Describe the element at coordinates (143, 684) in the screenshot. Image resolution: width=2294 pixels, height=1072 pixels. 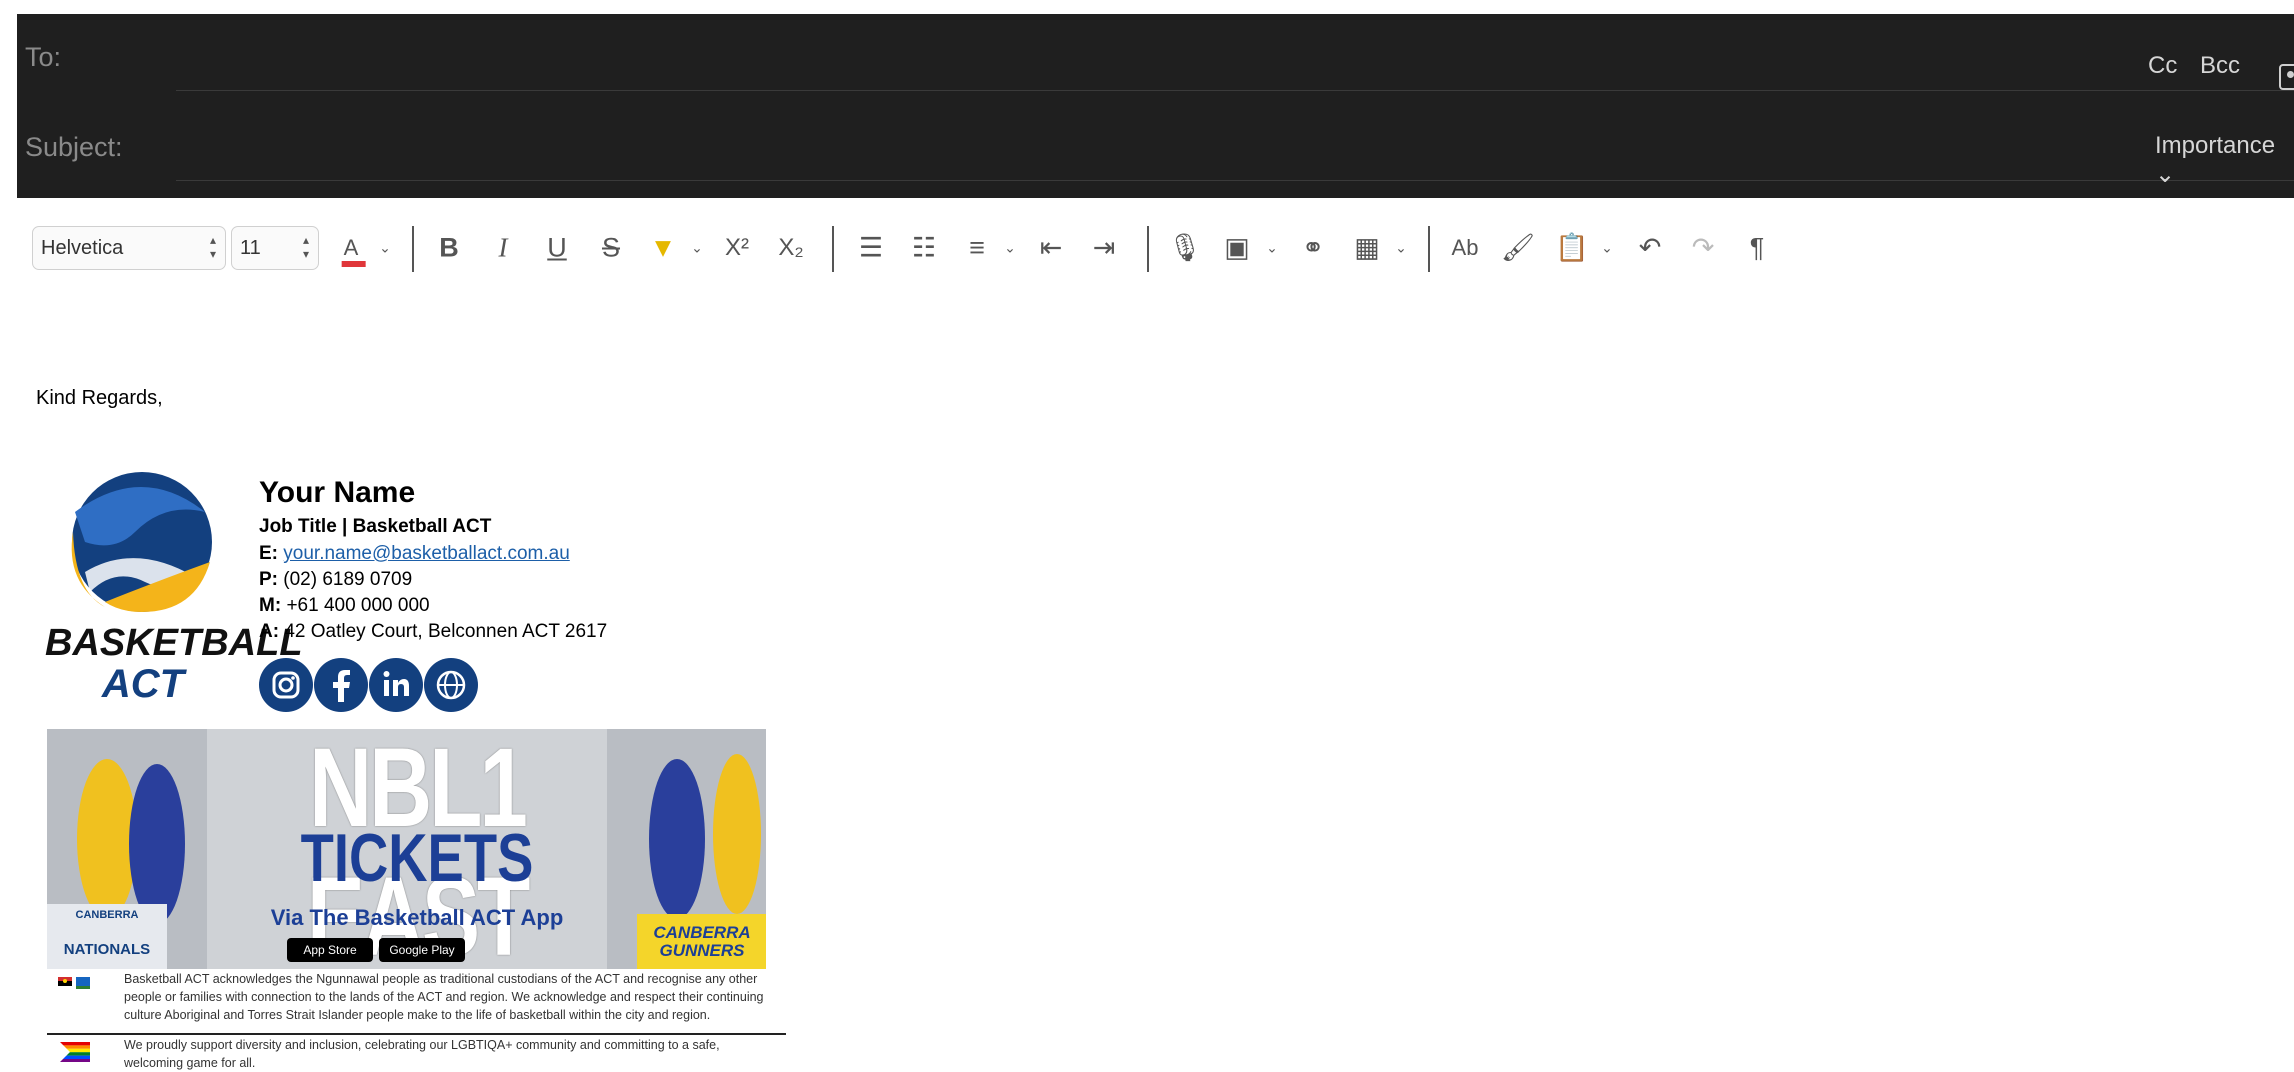
I see `logo-line2: ACT` at that location.